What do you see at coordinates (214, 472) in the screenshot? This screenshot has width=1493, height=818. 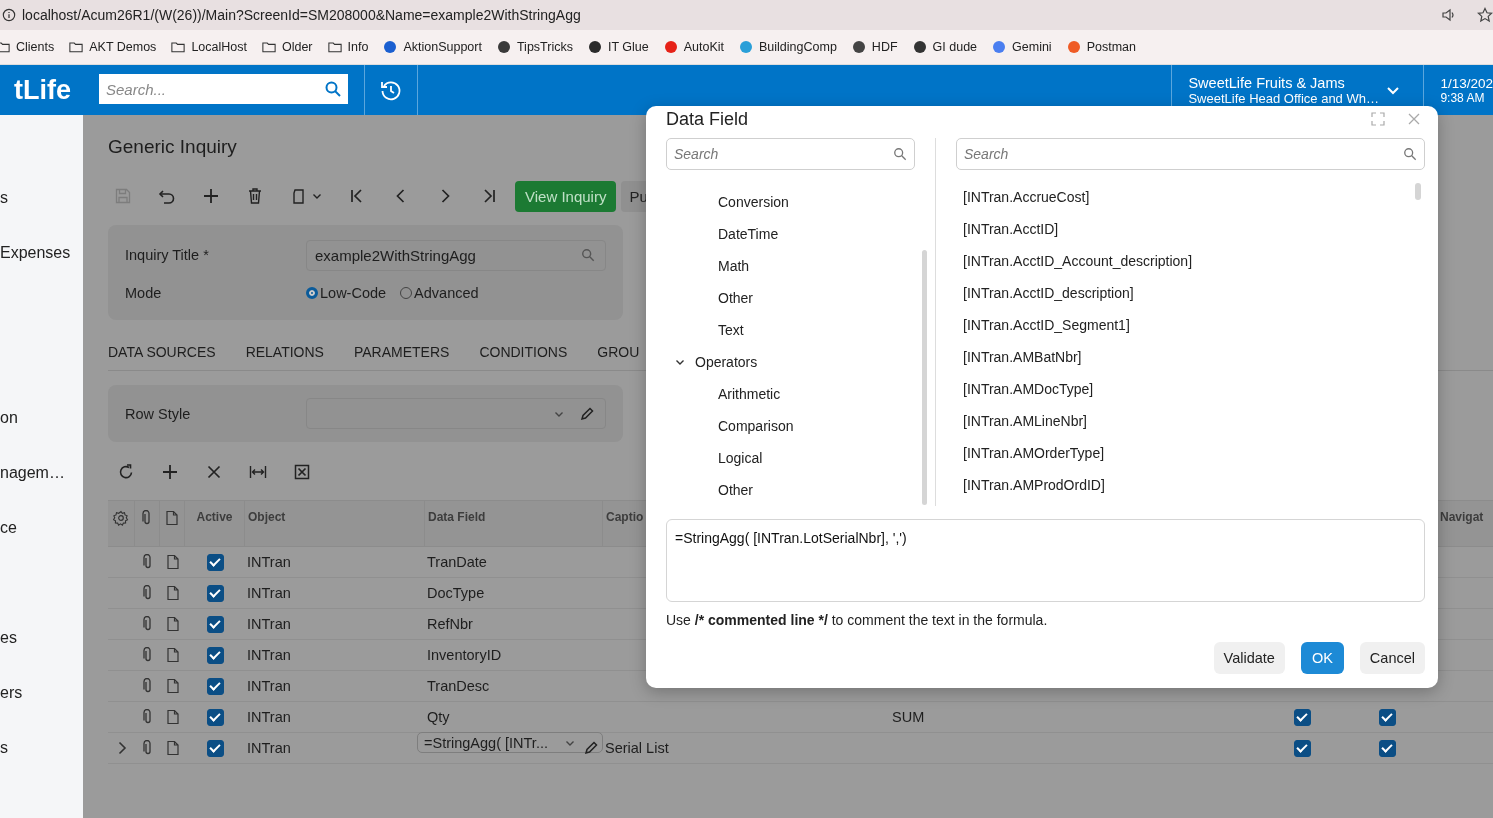 I see `cross-icon` at bounding box center [214, 472].